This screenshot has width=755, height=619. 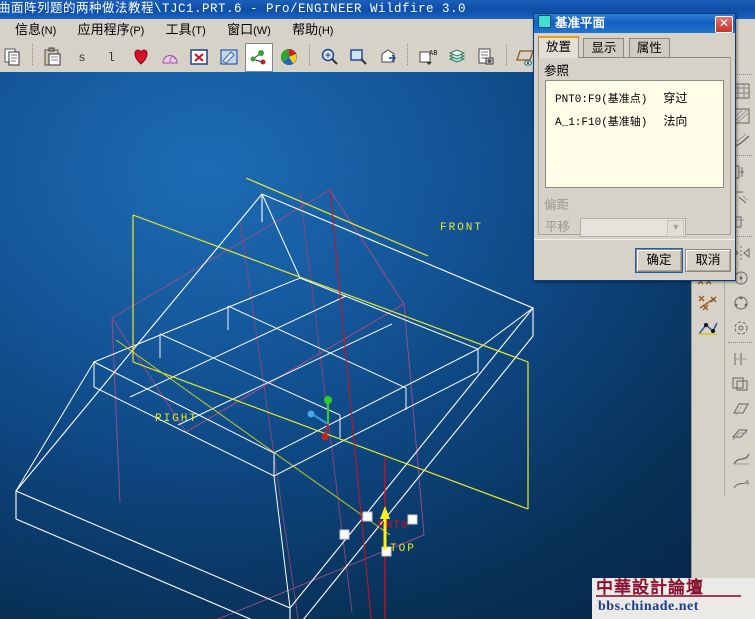 What do you see at coordinates (676, 229) in the screenshot?
I see `chevron-down-icon: ▼` at bounding box center [676, 229].